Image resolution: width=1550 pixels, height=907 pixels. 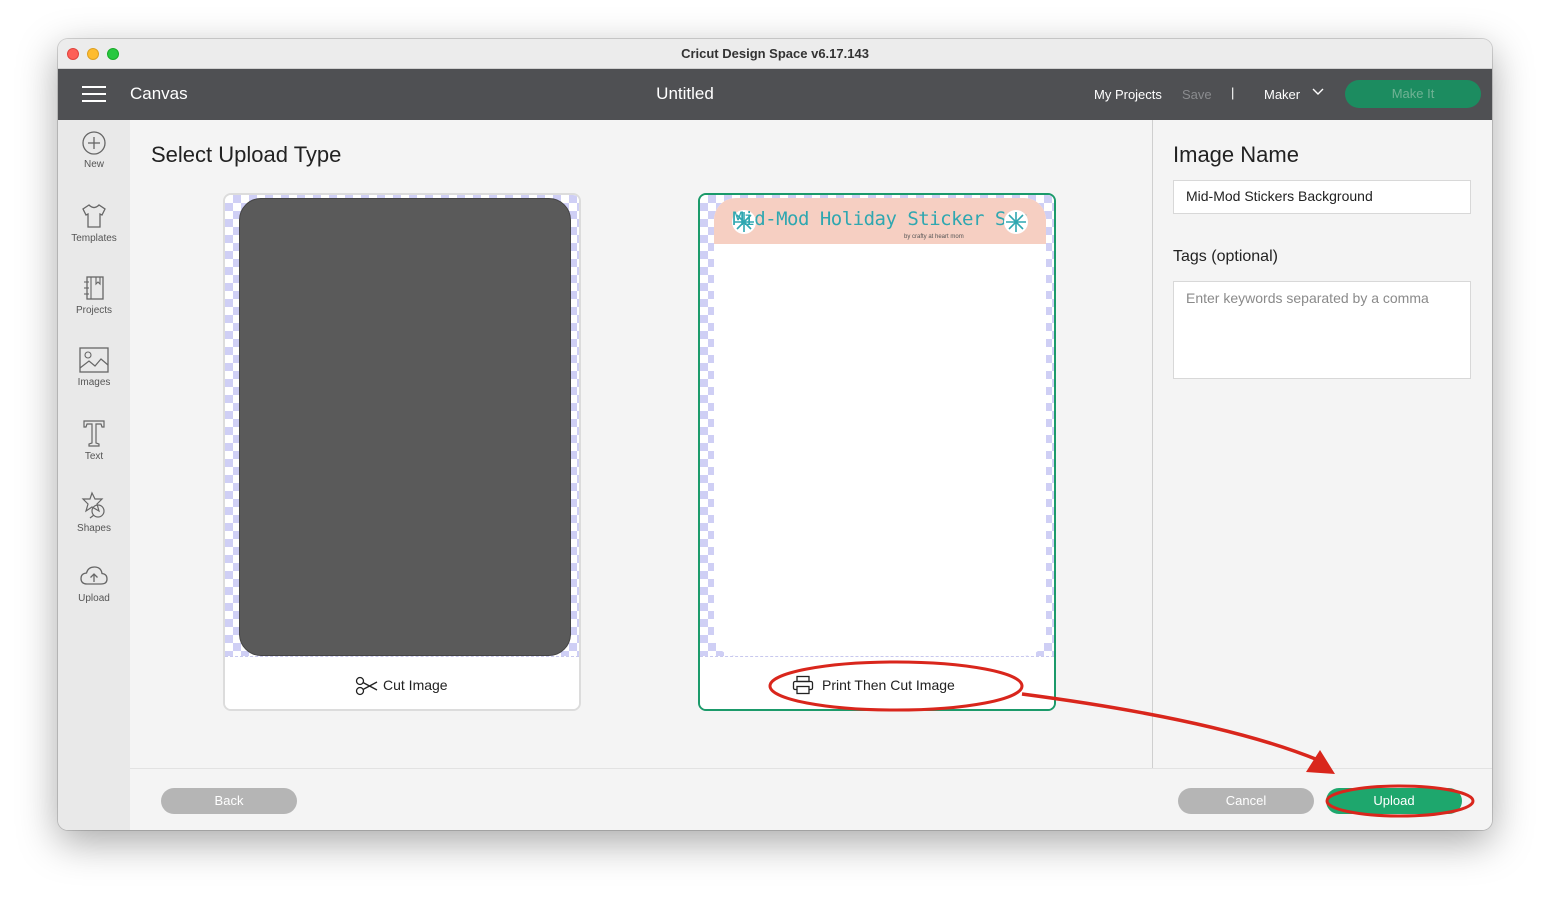 I want to click on sidebar-item-upload: Upload, so click(x=94, y=584).